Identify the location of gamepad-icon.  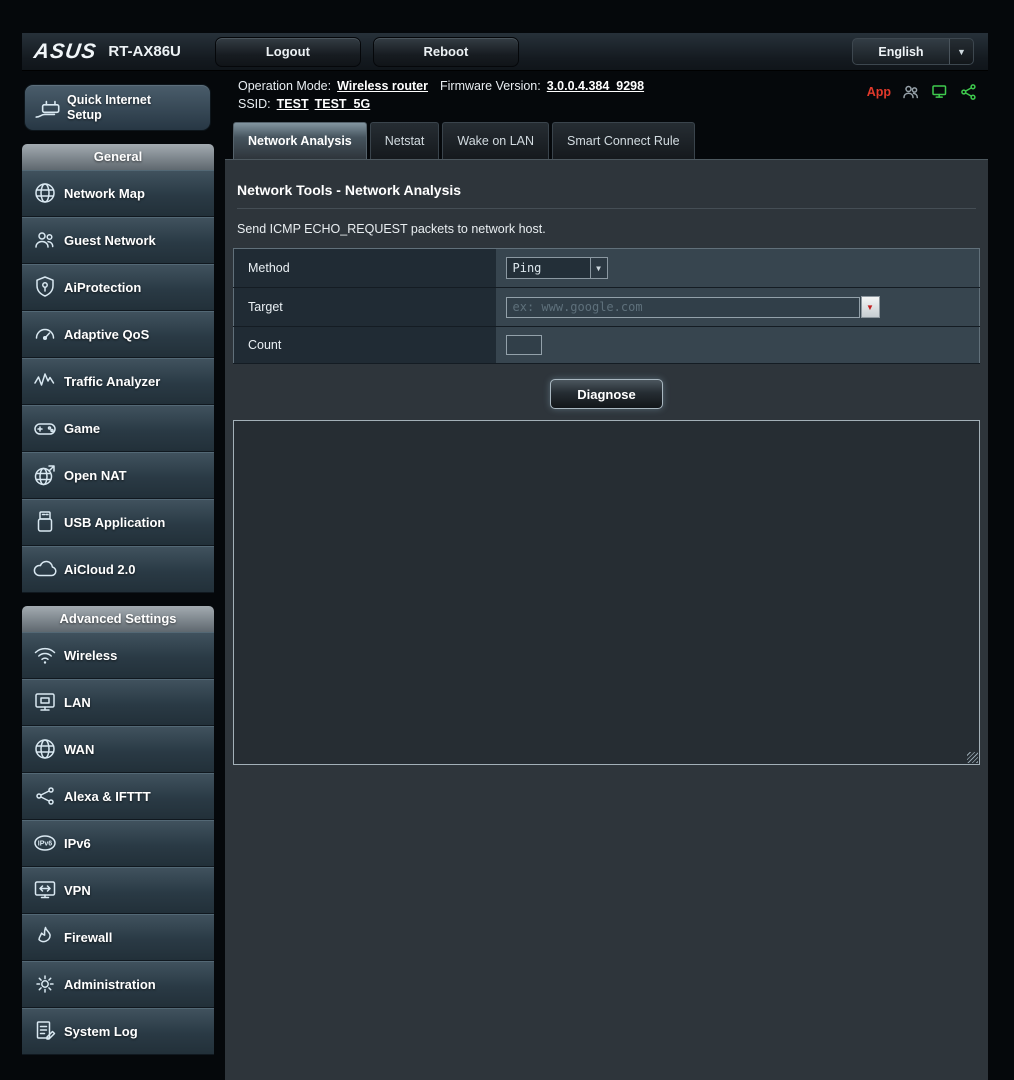
(45, 428).